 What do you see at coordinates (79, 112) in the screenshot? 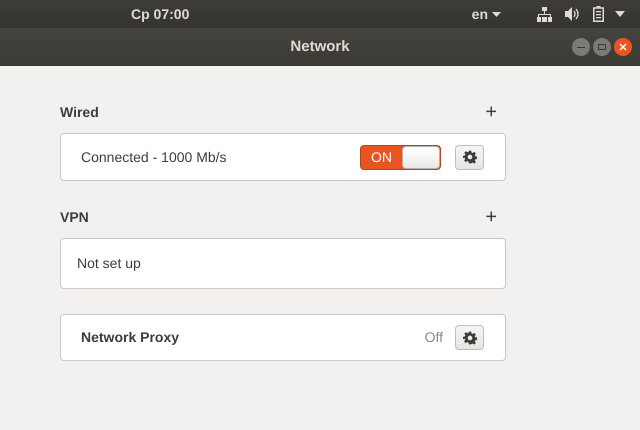
I see `section-heading: Wired` at bounding box center [79, 112].